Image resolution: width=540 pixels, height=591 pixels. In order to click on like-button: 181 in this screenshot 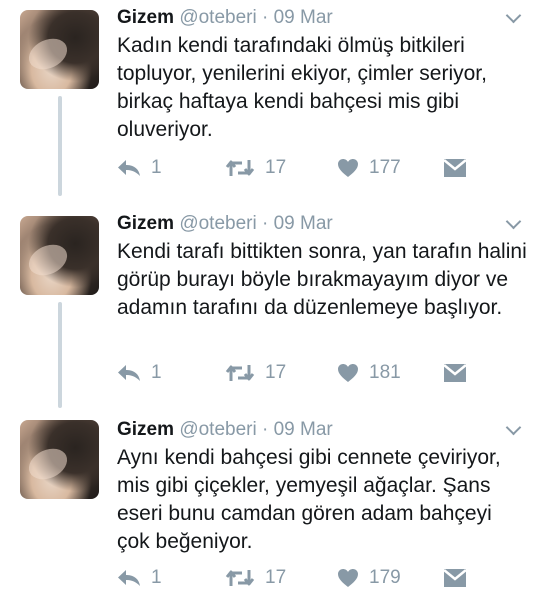, I will do `click(369, 373)`.